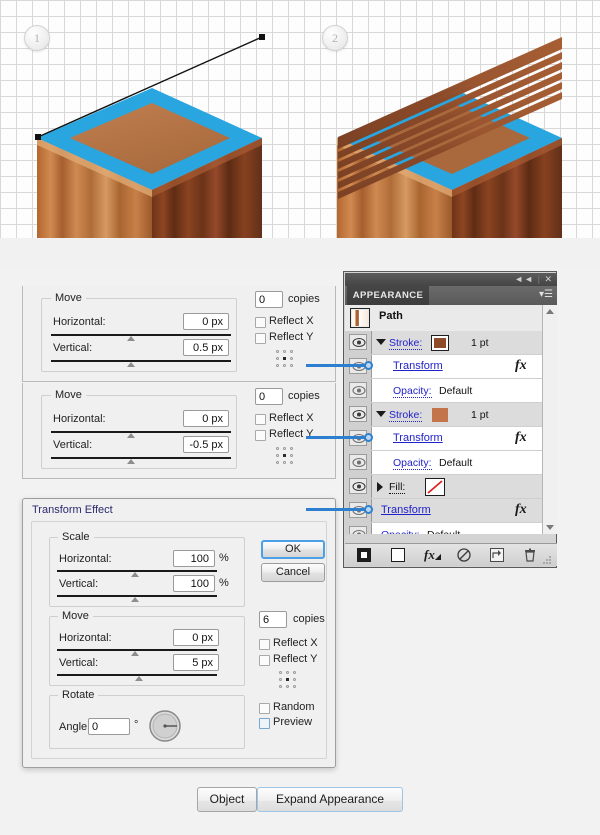 This screenshot has width=600, height=835. Describe the element at coordinates (388, 295) in the screenshot. I see `tab-appearance: APPEARANCE` at that location.